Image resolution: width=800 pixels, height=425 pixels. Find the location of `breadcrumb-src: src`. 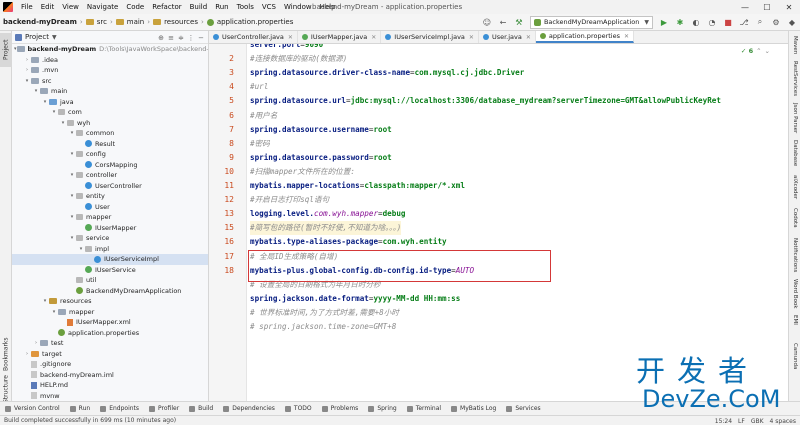

breadcrumb-src: src is located at coordinates (96, 22).